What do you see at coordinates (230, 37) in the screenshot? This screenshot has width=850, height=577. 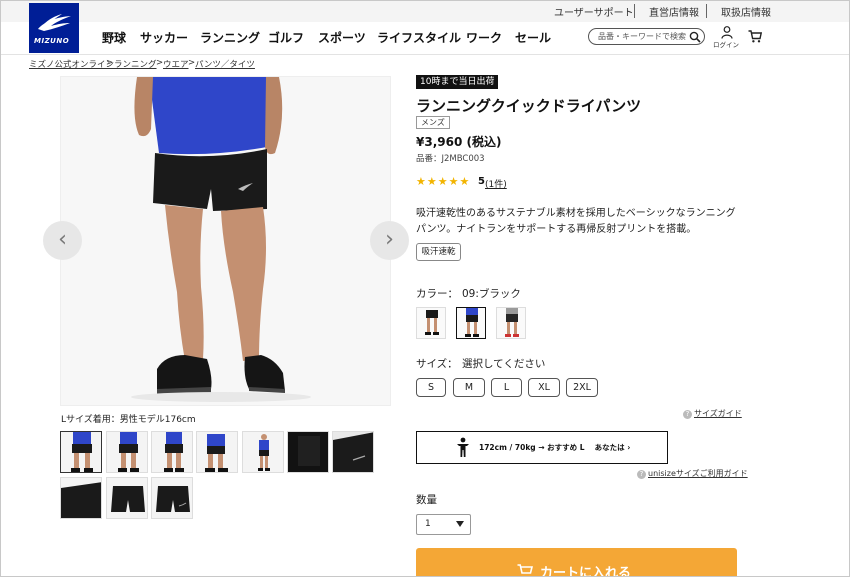 I see `nav-running: ランニング` at bounding box center [230, 37].